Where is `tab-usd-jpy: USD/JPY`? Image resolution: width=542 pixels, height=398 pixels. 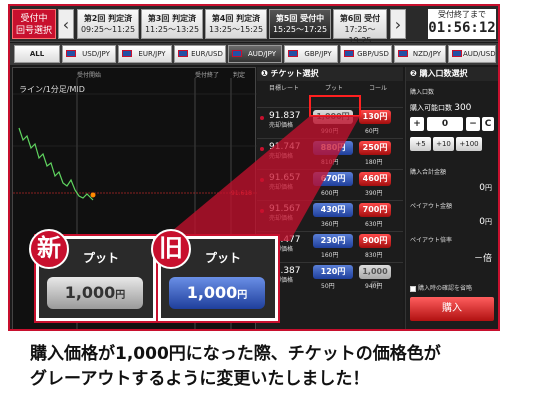
tab-usd-jpy: USD/JPY is located at coordinates (89, 54).